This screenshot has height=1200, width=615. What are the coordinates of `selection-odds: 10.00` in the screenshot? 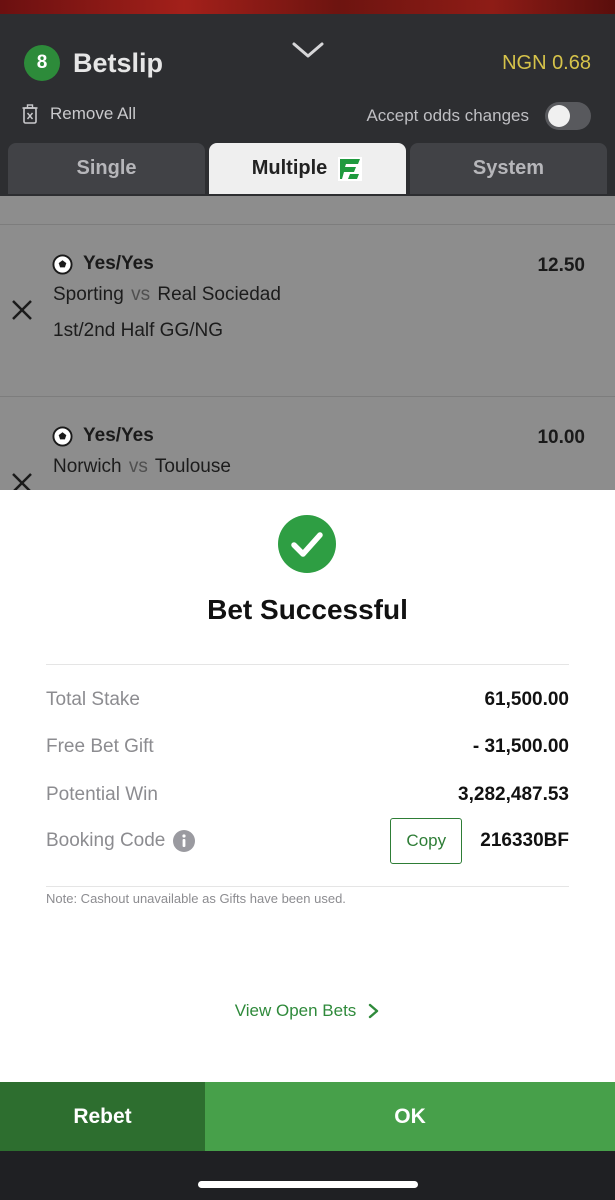 It's located at (561, 437).